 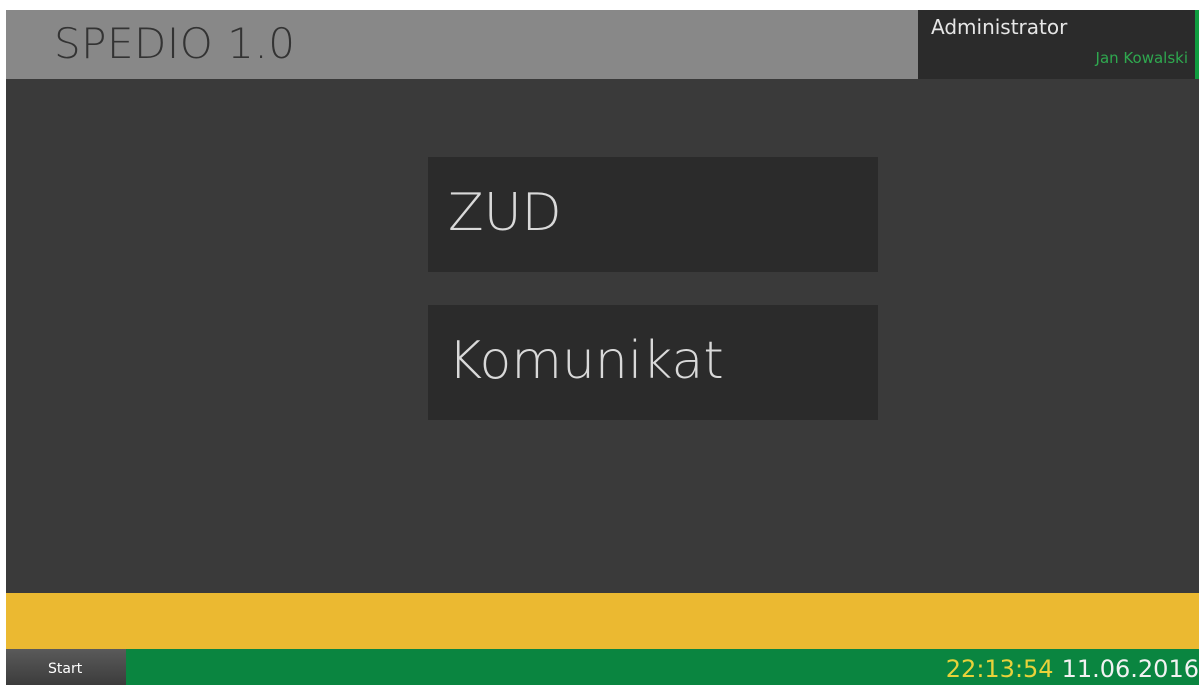 What do you see at coordinates (586, 361) in the screenshot?
I see `tile-label: Komunikat` at bounding box center [586, 361].